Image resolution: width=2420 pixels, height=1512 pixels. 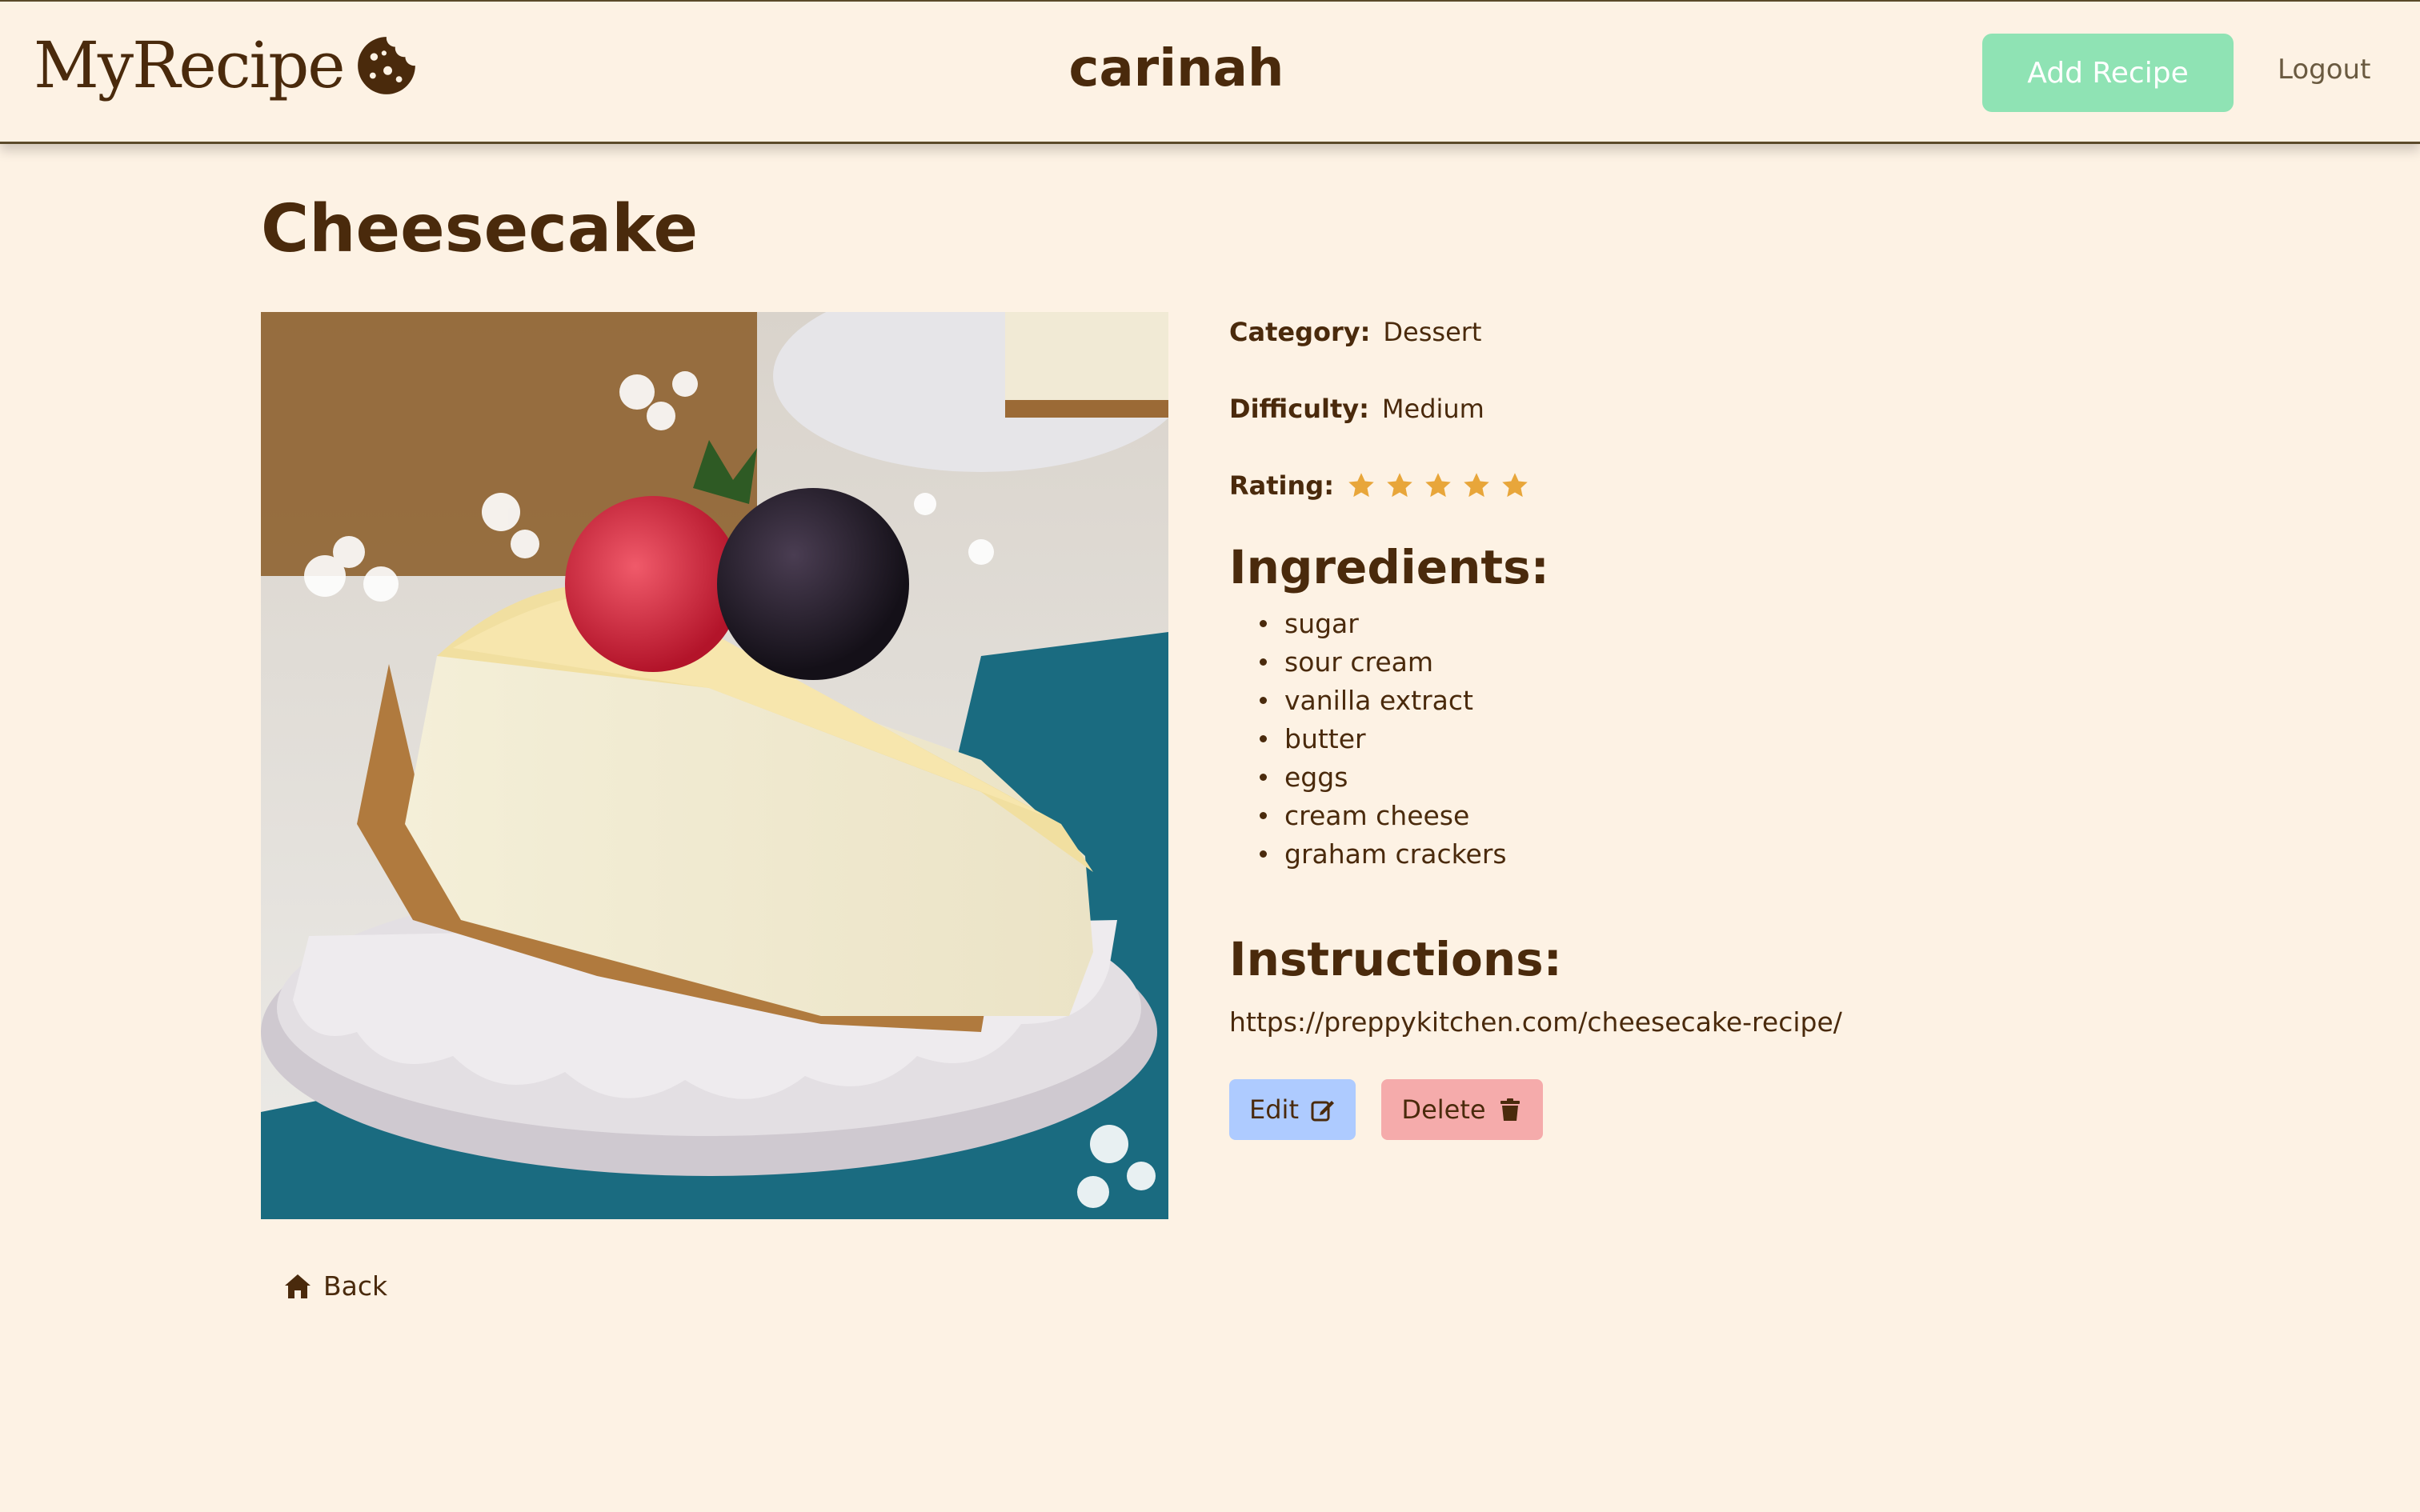 What do you see at coordinates (1432, 332) in the screenshot?
I see `category-value: Dessert` at bounding box center [1432, 332].